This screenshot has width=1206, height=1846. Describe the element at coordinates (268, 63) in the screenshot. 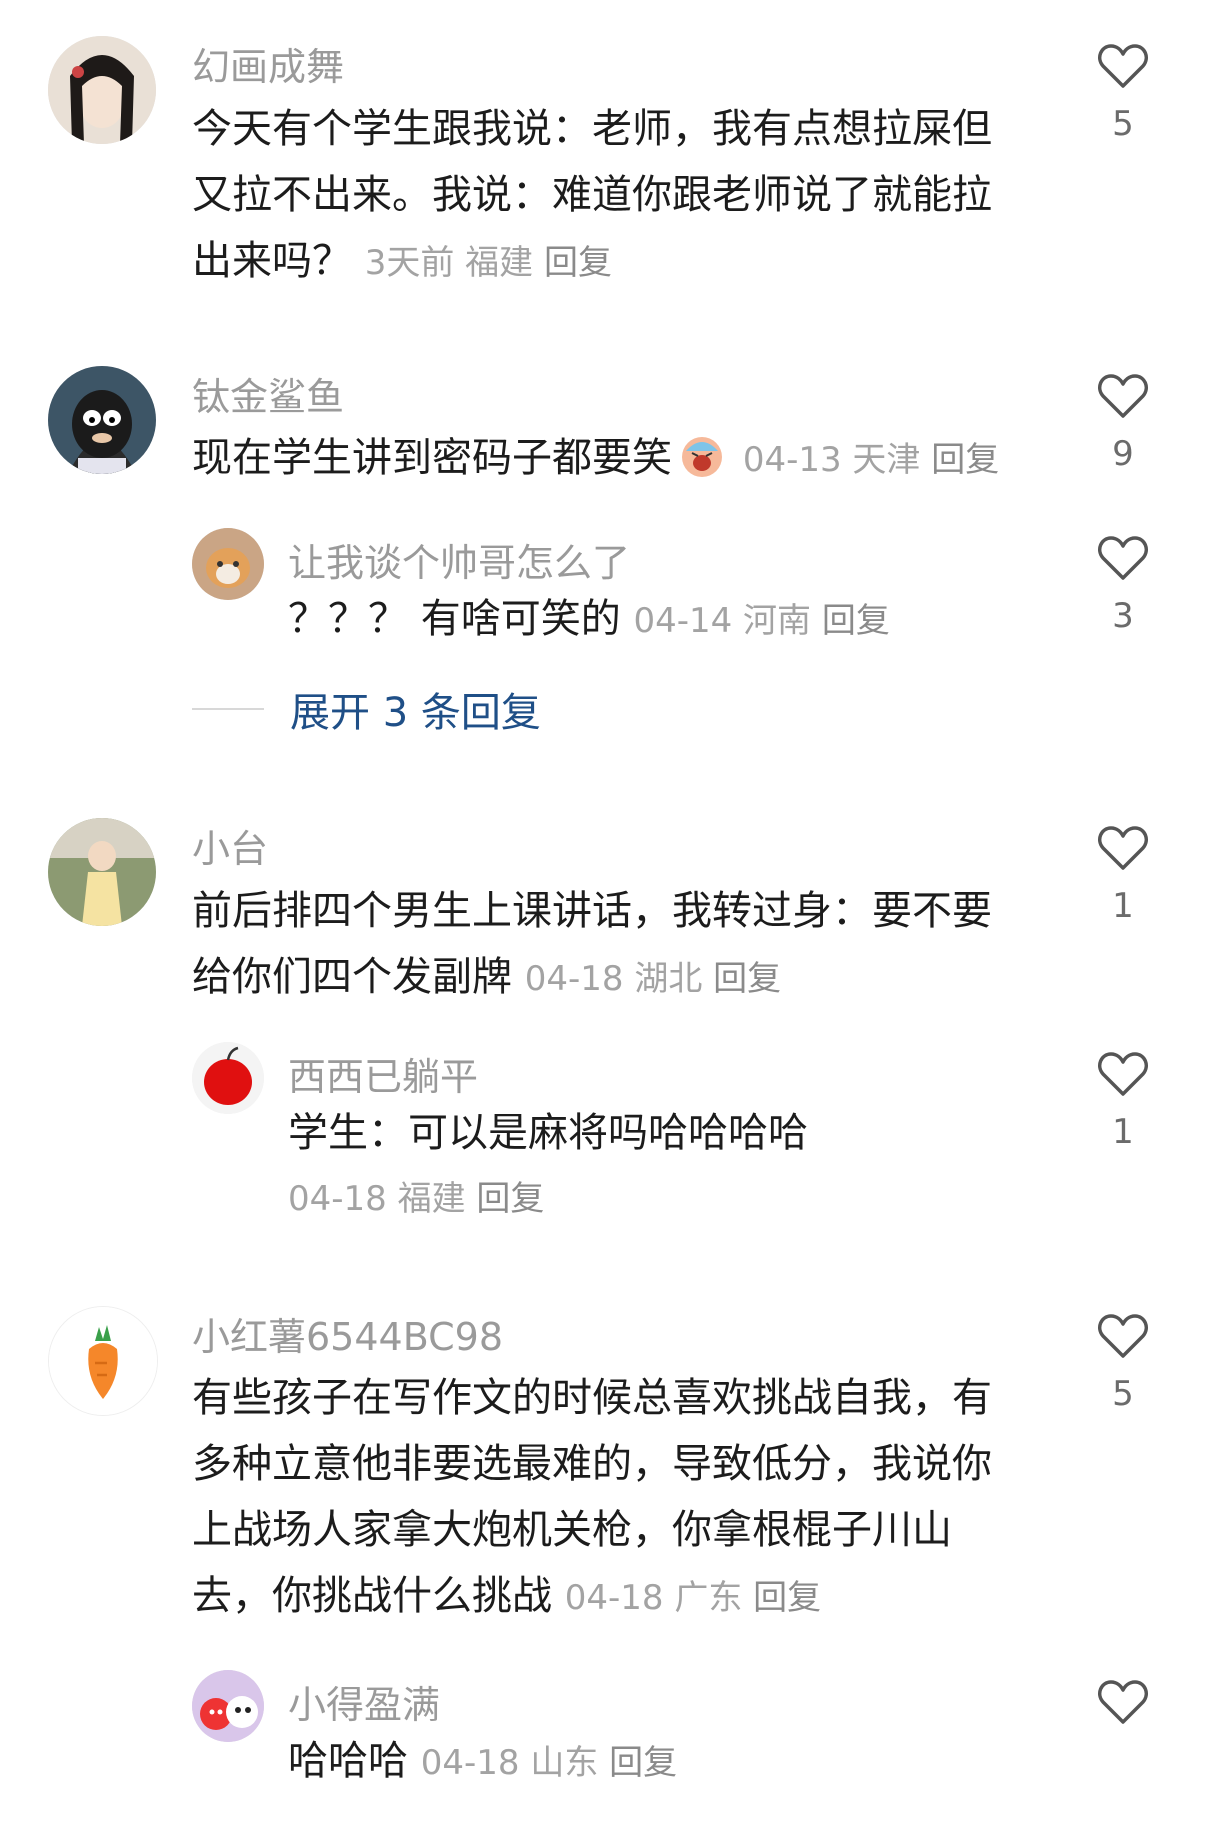

I see `username: 幻画成舞` at that location.